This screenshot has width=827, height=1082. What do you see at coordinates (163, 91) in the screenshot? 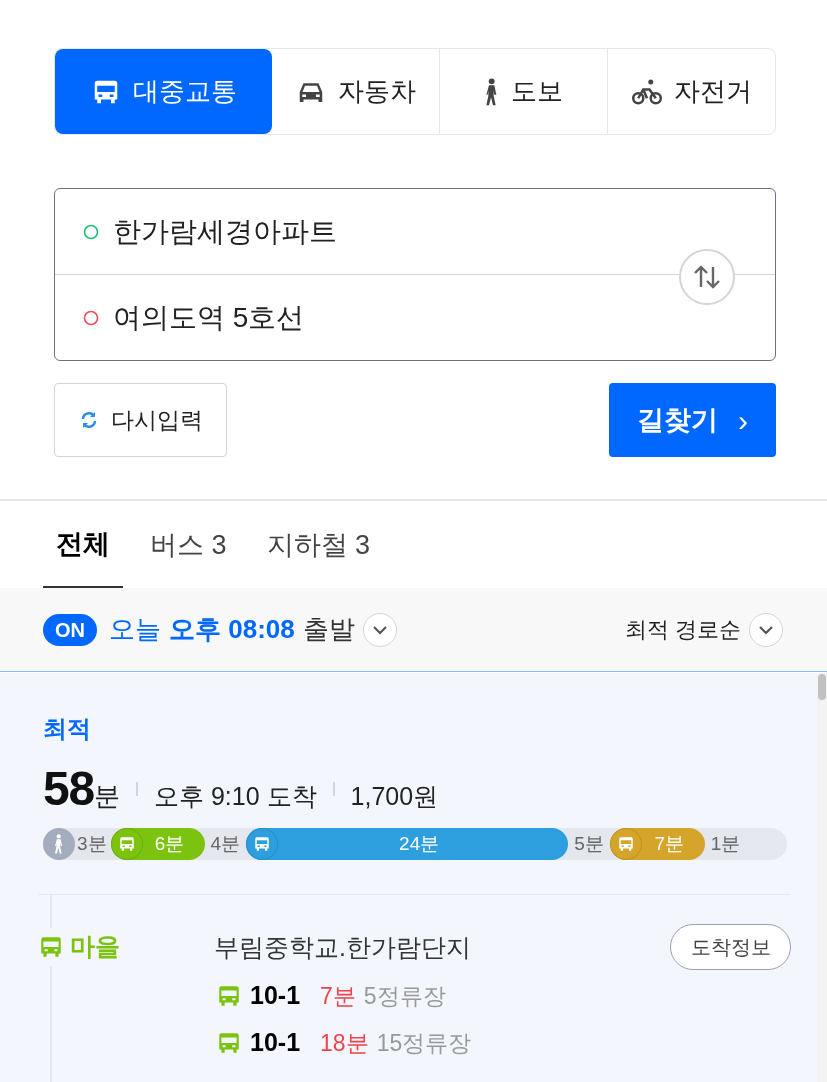
I see `mode-tab: 대중교통` at bounding box center [163, 91].